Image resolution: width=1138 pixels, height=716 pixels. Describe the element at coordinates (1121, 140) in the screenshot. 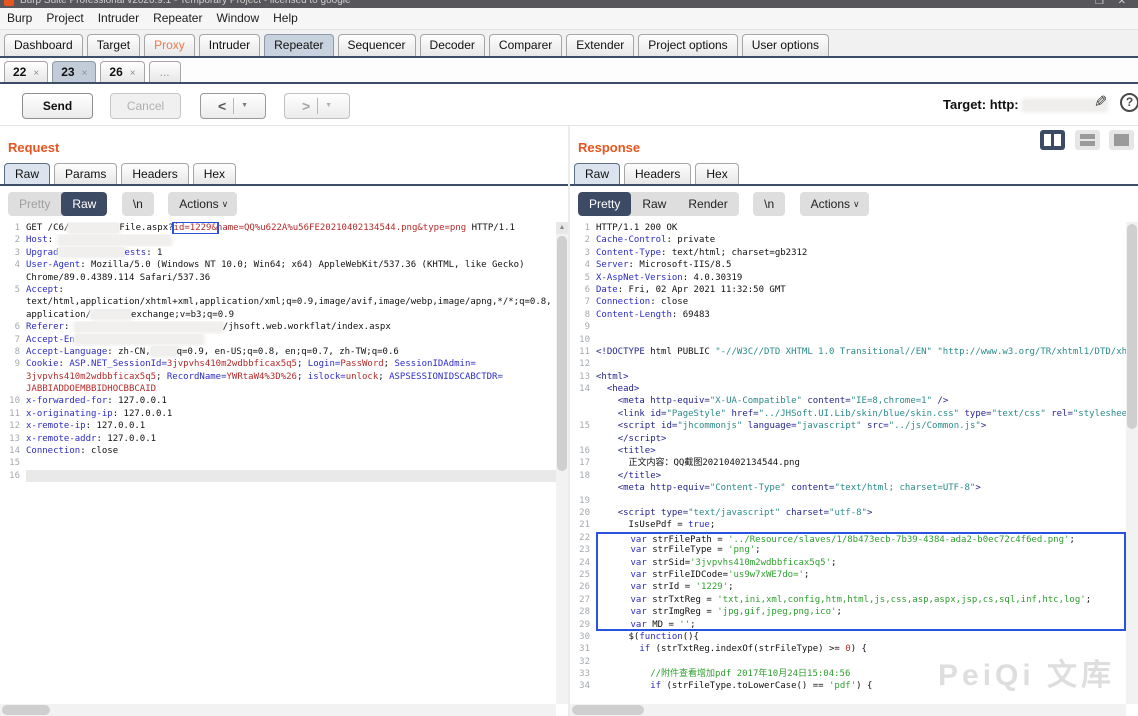

I see `layout-single-button` at that location.